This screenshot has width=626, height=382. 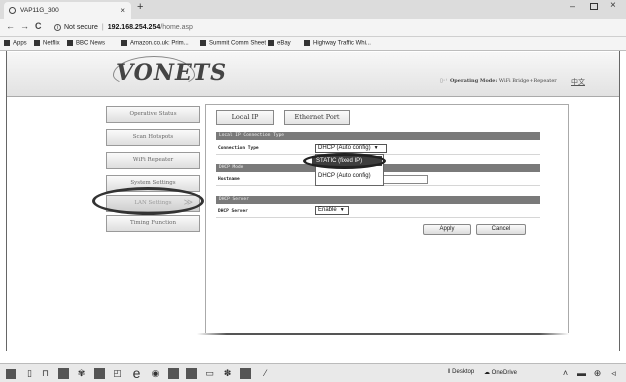 What do you see at coordinates (15, 43) in the screenshot?
I see `bookmark-apps: Apps` at bounding box center [15, 43].